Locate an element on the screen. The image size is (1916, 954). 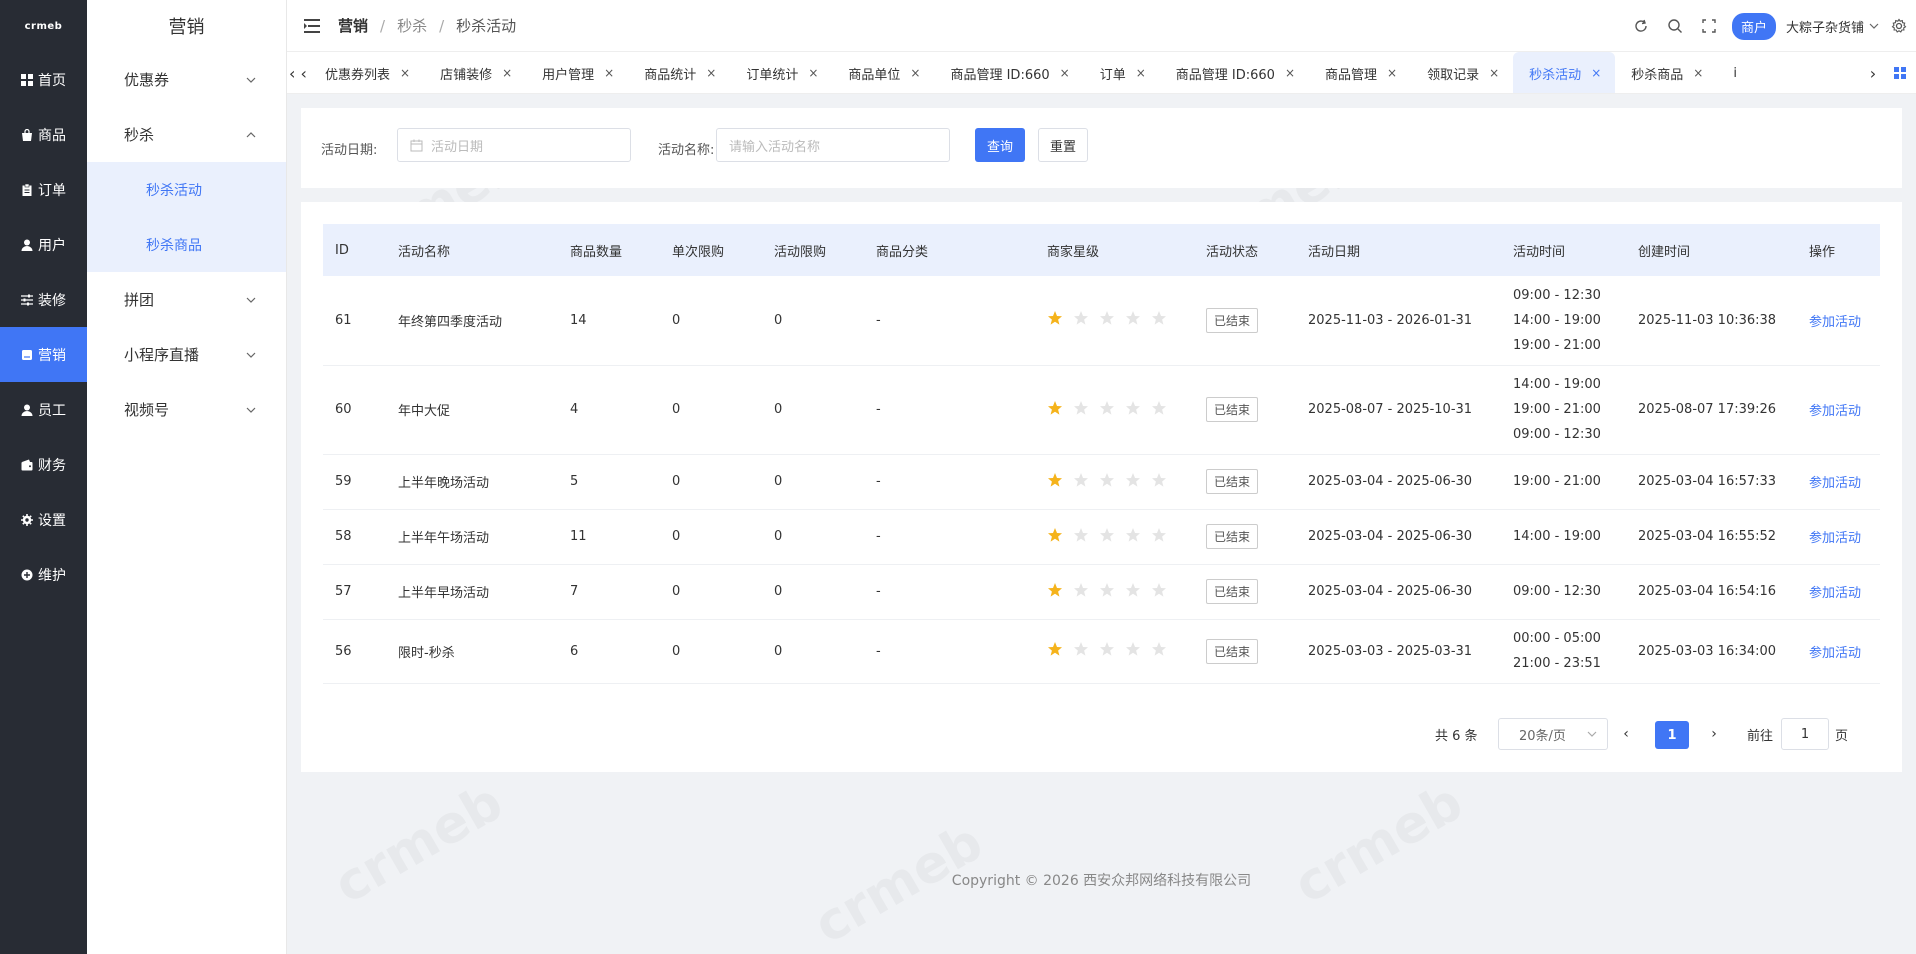
rail-item-8: 设置 is located at coordinates (43, 519).